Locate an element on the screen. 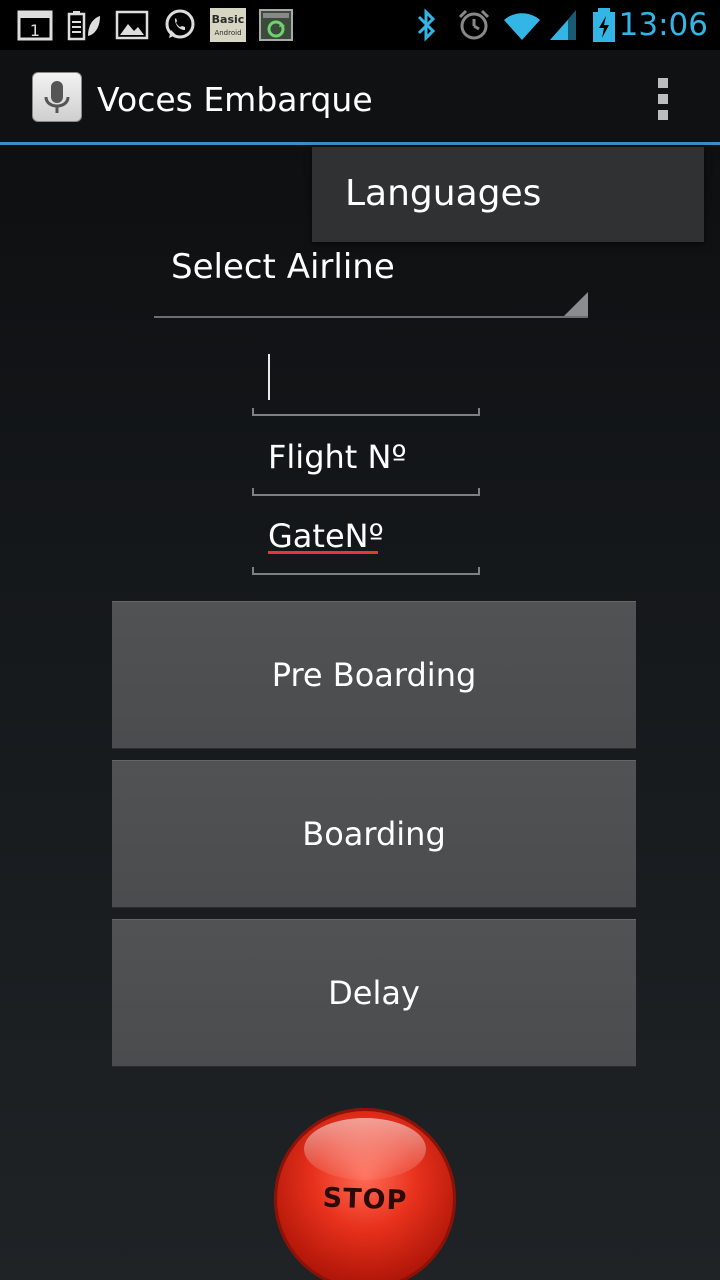 The height and width of the screenshot is (1280, 720). delay-label: Delay is located at coordinates (374, 993).